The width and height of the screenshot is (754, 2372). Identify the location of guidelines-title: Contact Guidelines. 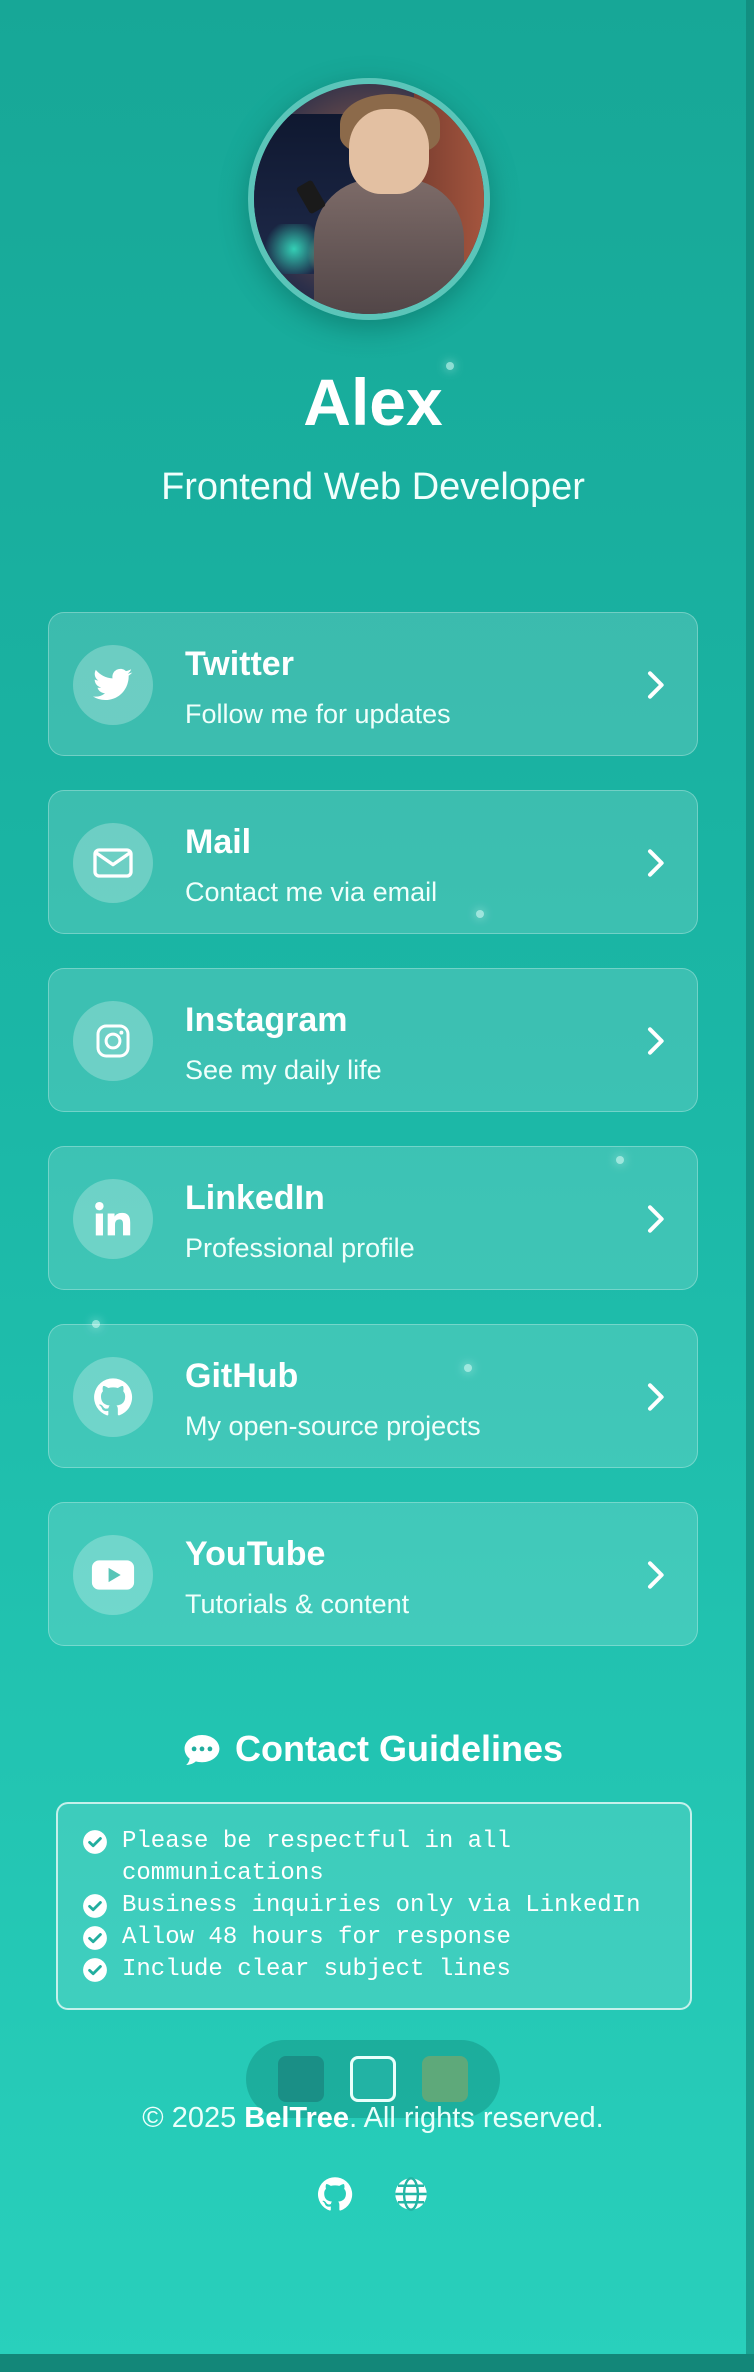
(399, 1748).